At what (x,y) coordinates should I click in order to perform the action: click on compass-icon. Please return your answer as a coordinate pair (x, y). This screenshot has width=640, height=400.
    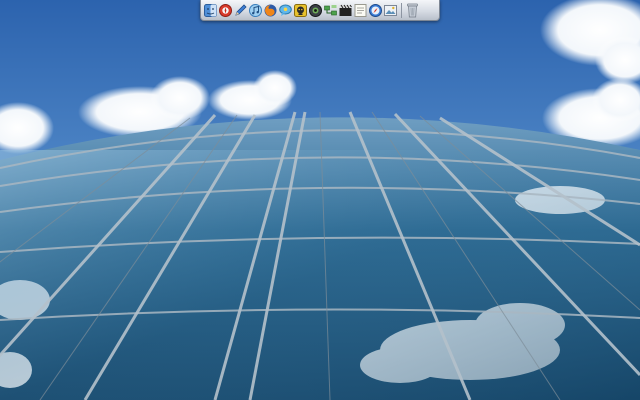
    Looking at the image, I should click on (375, 10).